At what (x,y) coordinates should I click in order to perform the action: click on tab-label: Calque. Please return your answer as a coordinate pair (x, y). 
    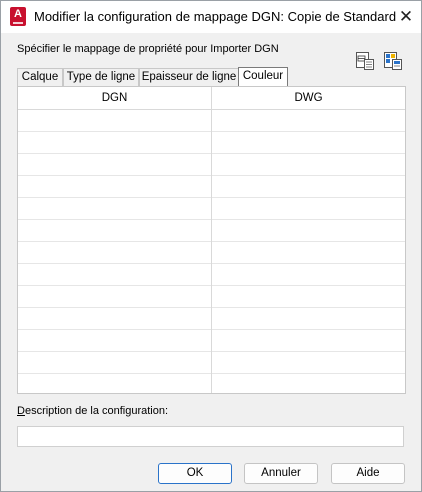
    Looking at the image, I should click on (40, 77).